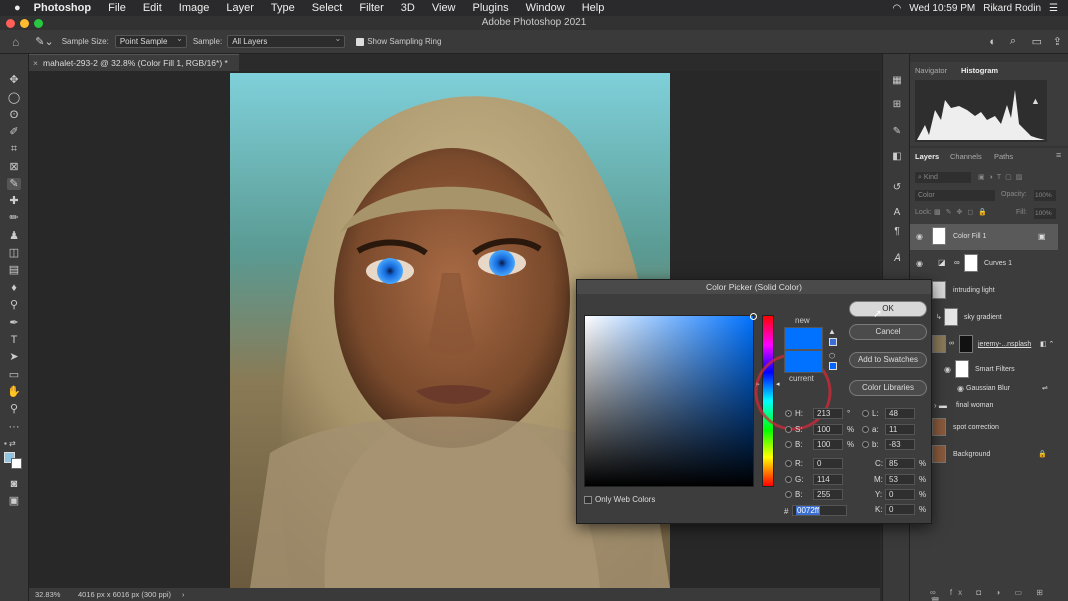 The height and width of the screenshot is (601, 1068). What do you see at coordinates (828, 429) in the screenshot?
I see `saturation-field: 100` at bounding box center [828, 429].